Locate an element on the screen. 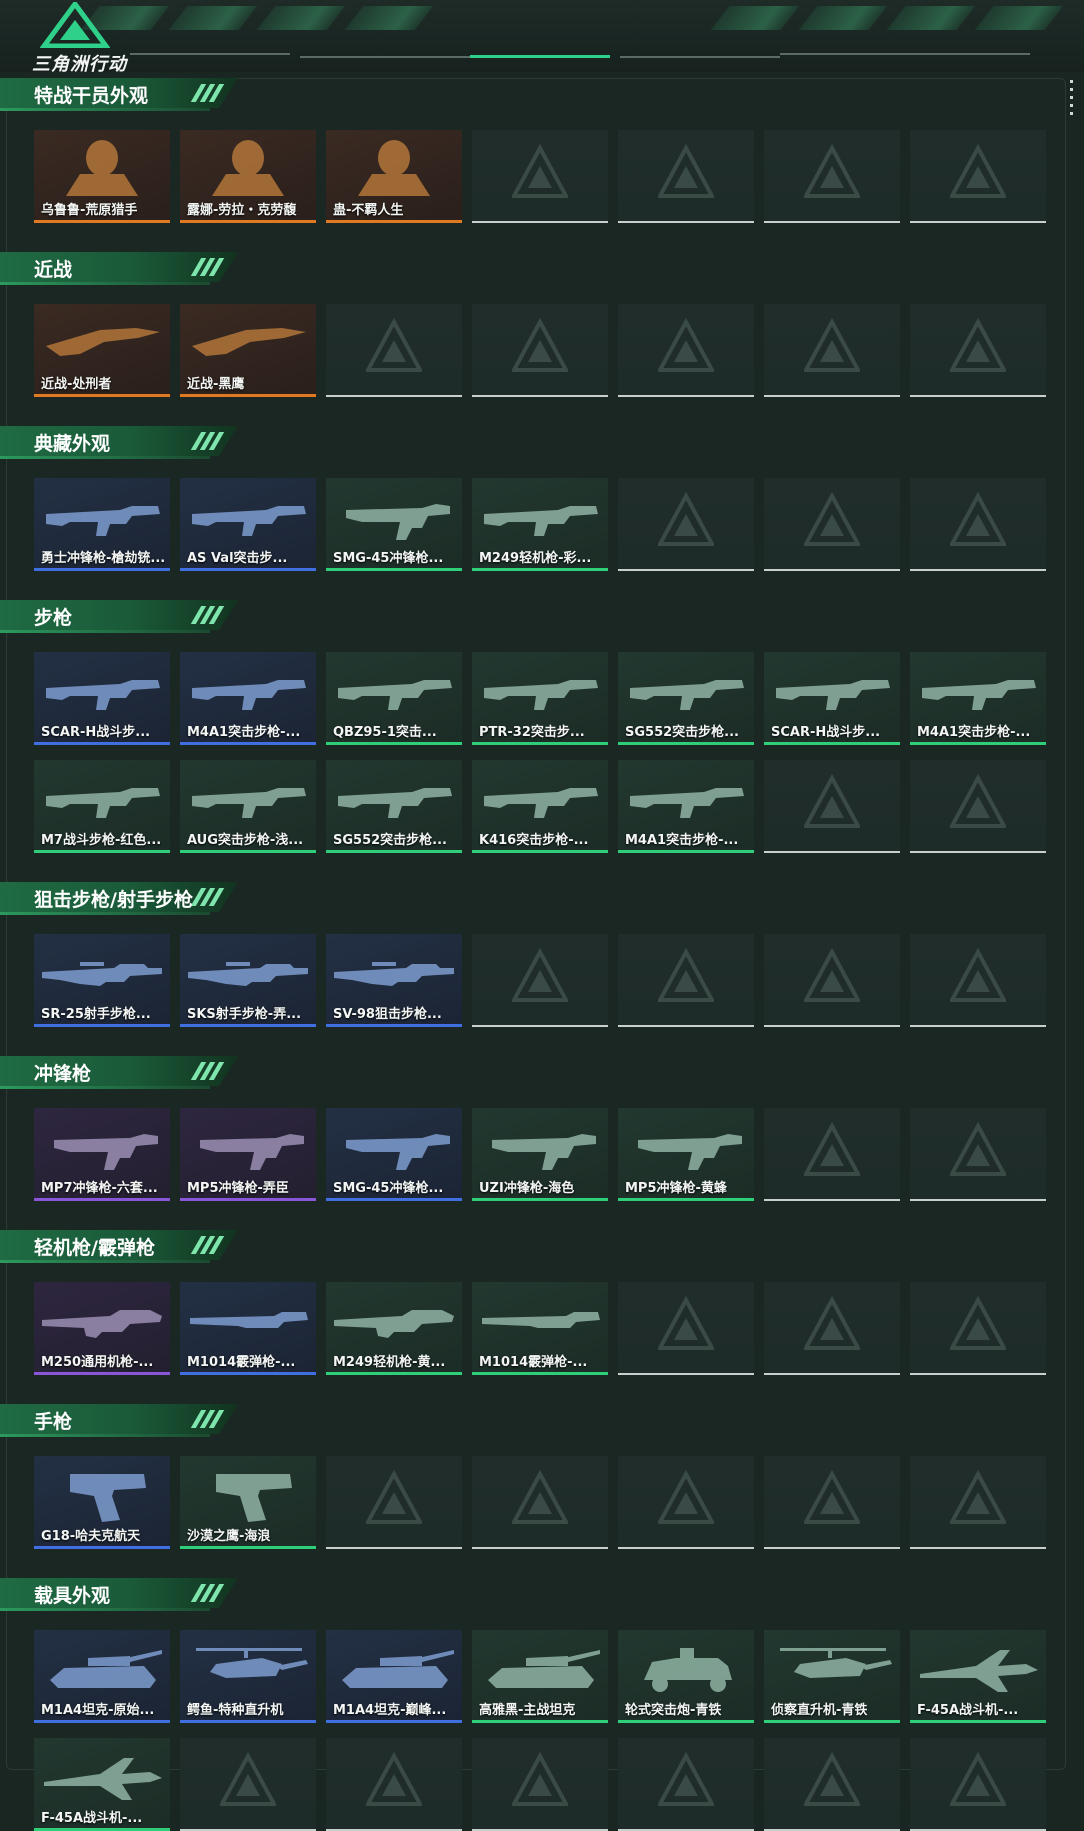 The image size is (1084, 1831). item-card: 轮式突击炮-青铁 is located at coordinates (686, 1676).